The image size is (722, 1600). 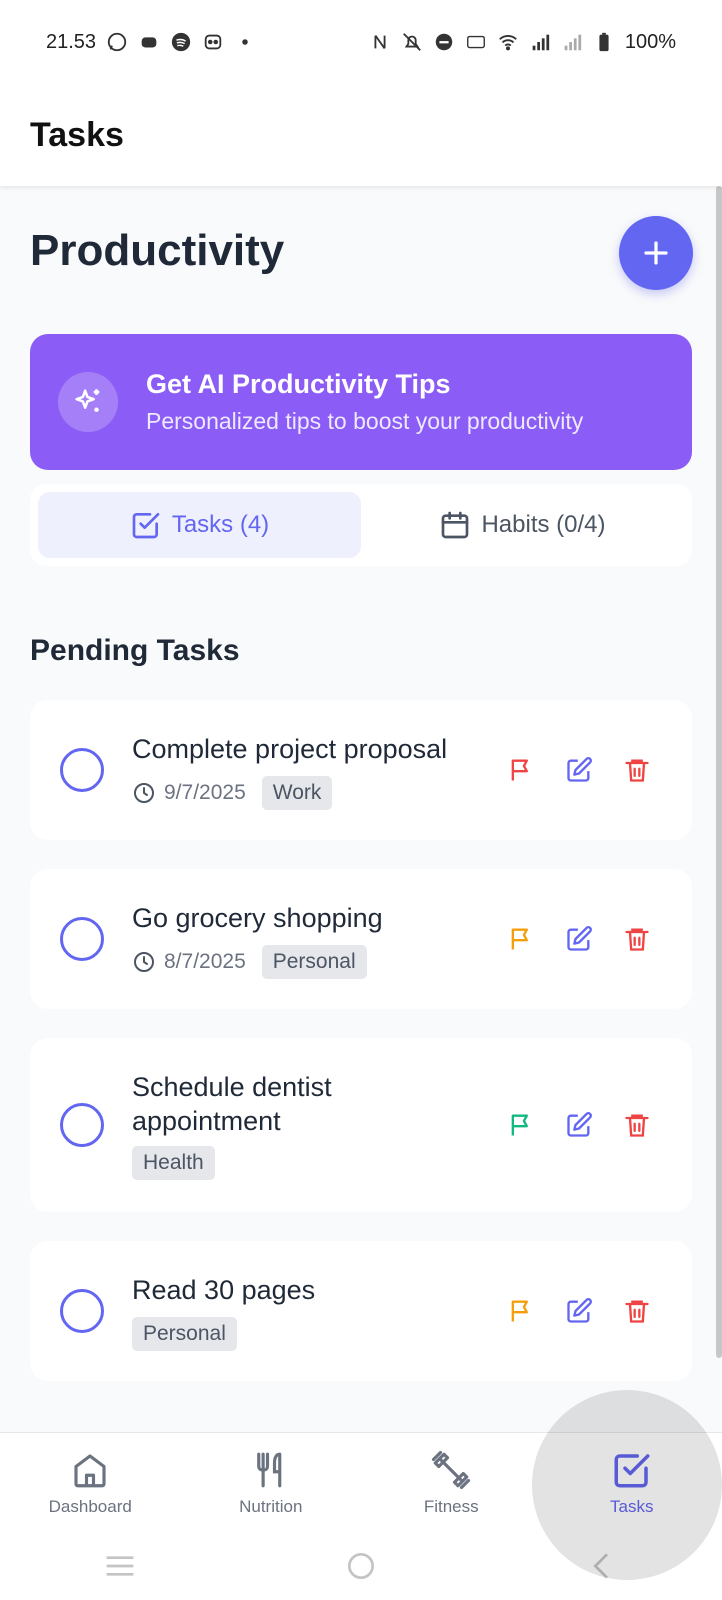 I want to click on task-meta: Personal, so click(x=184, y=1334).